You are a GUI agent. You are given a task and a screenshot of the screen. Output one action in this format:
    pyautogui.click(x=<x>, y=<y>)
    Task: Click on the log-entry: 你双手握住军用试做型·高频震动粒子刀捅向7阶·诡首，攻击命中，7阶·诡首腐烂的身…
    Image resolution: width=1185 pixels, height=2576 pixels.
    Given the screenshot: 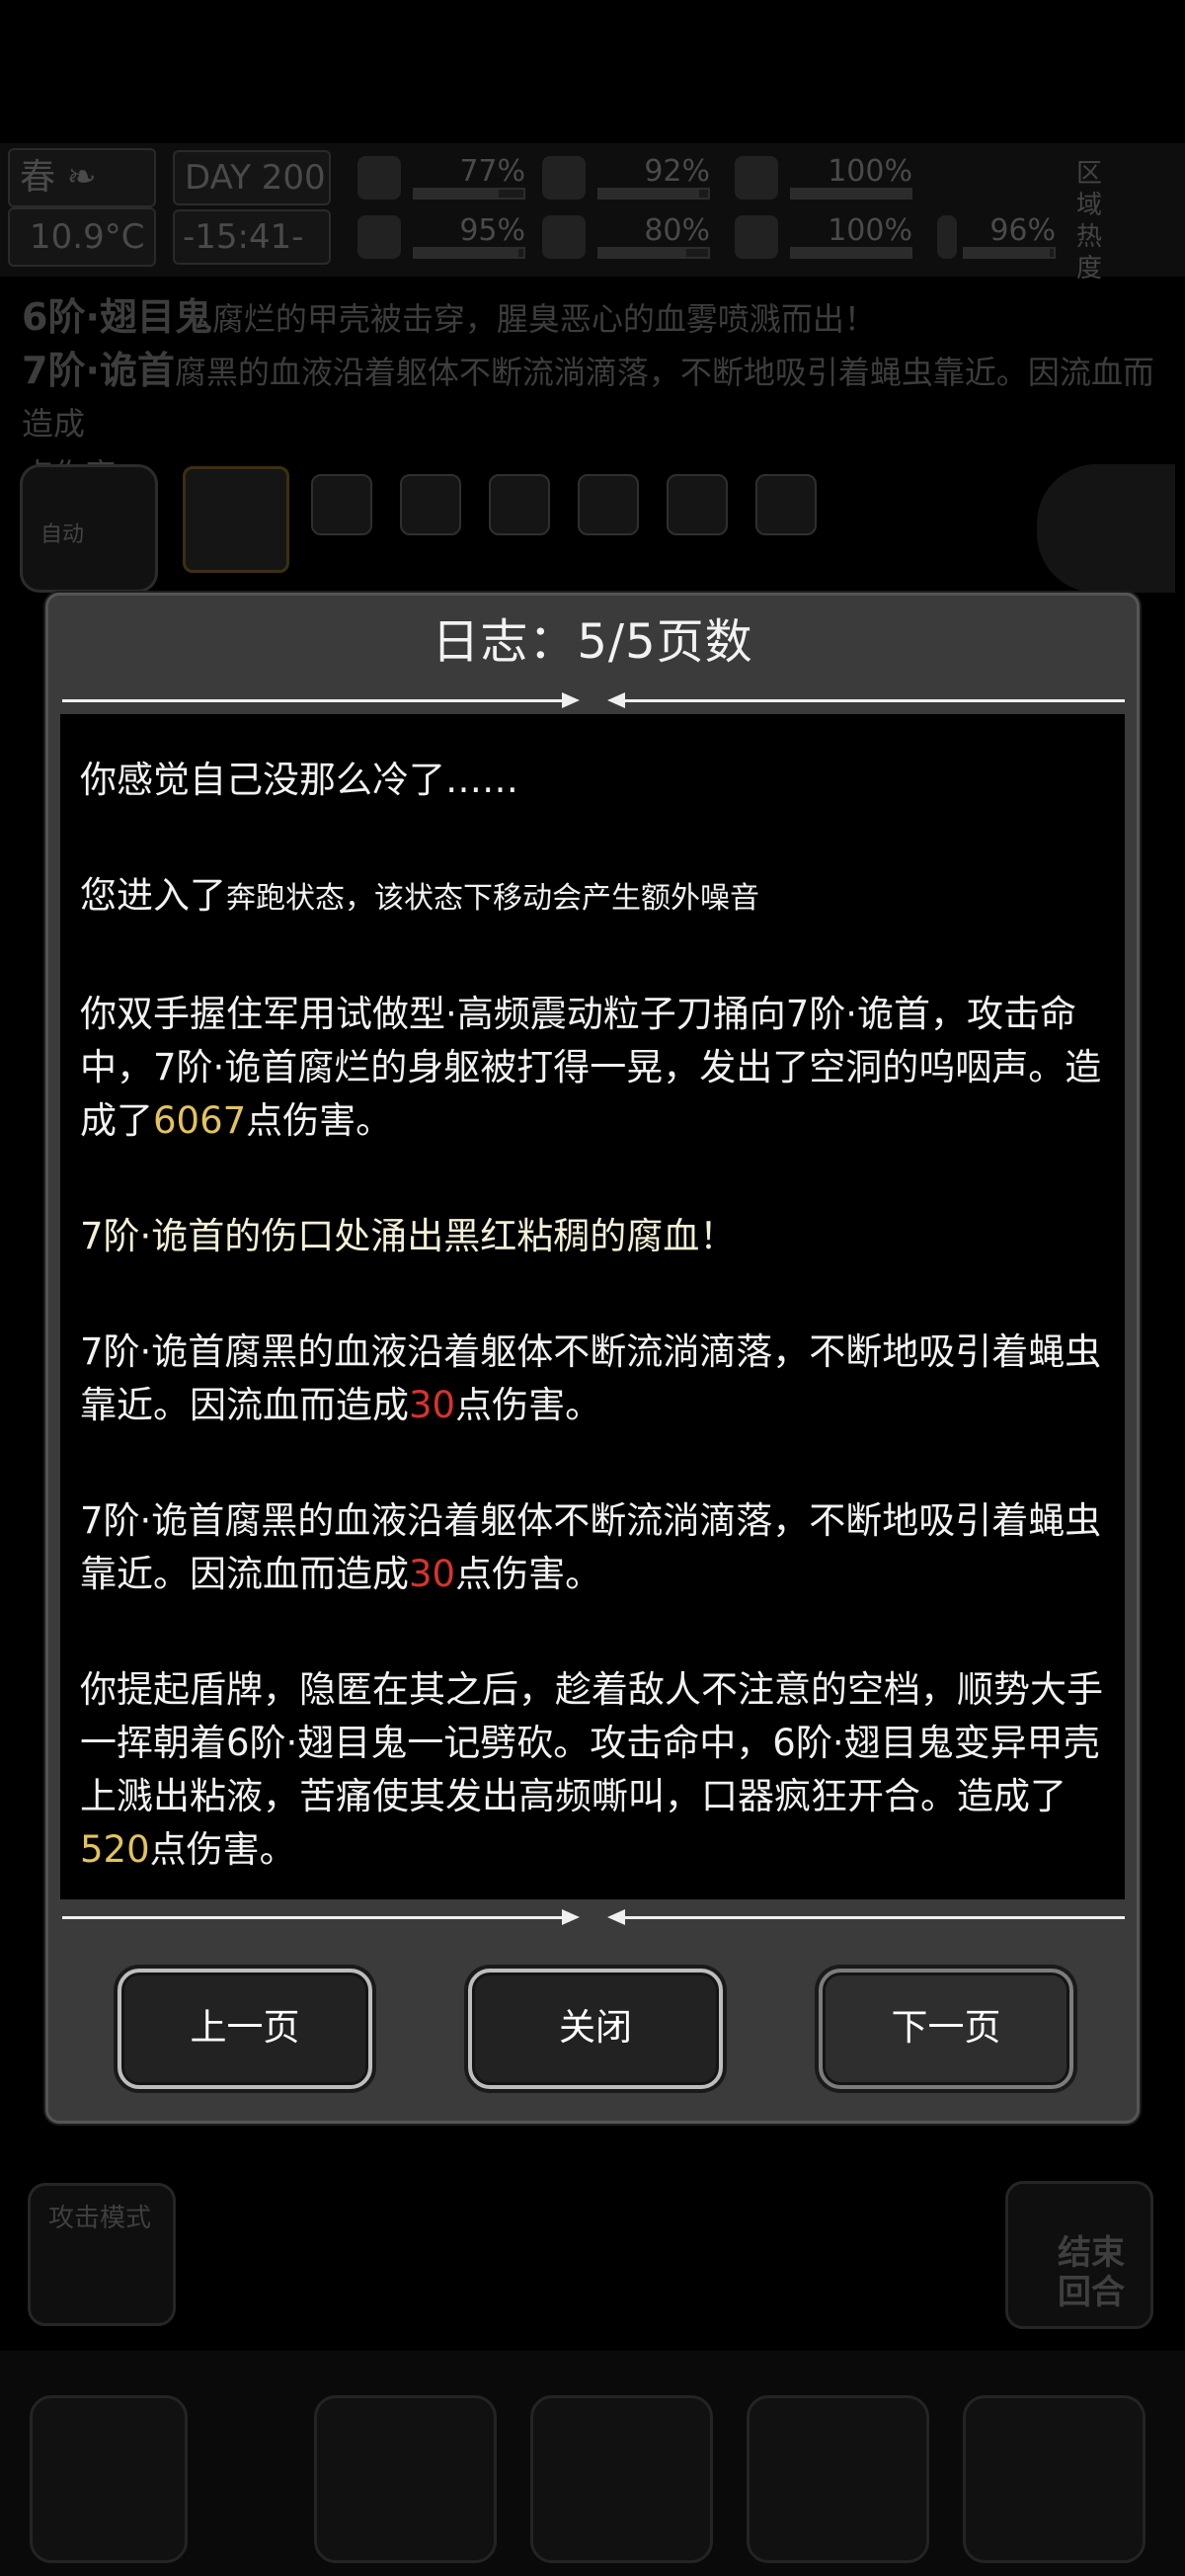 What is the action you would take?
    pyautogui.click(x=594, y=1068)
    